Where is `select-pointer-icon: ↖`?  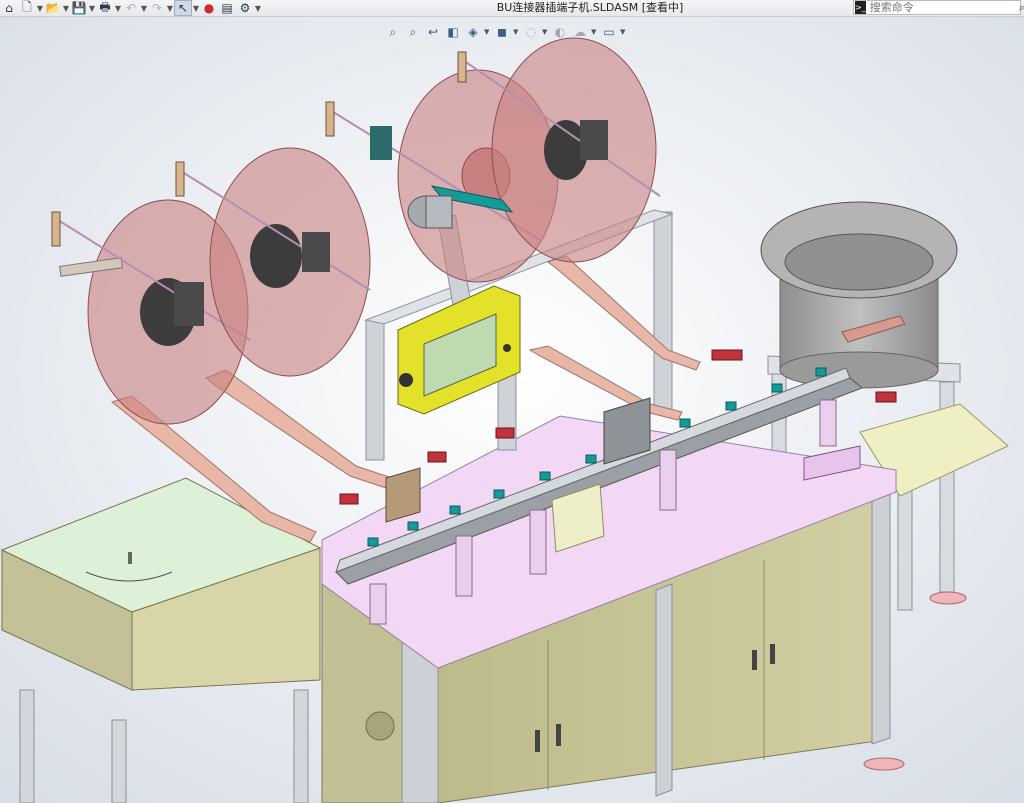
select-pointer-icon: ↖ is located at coordinates (183, 8).